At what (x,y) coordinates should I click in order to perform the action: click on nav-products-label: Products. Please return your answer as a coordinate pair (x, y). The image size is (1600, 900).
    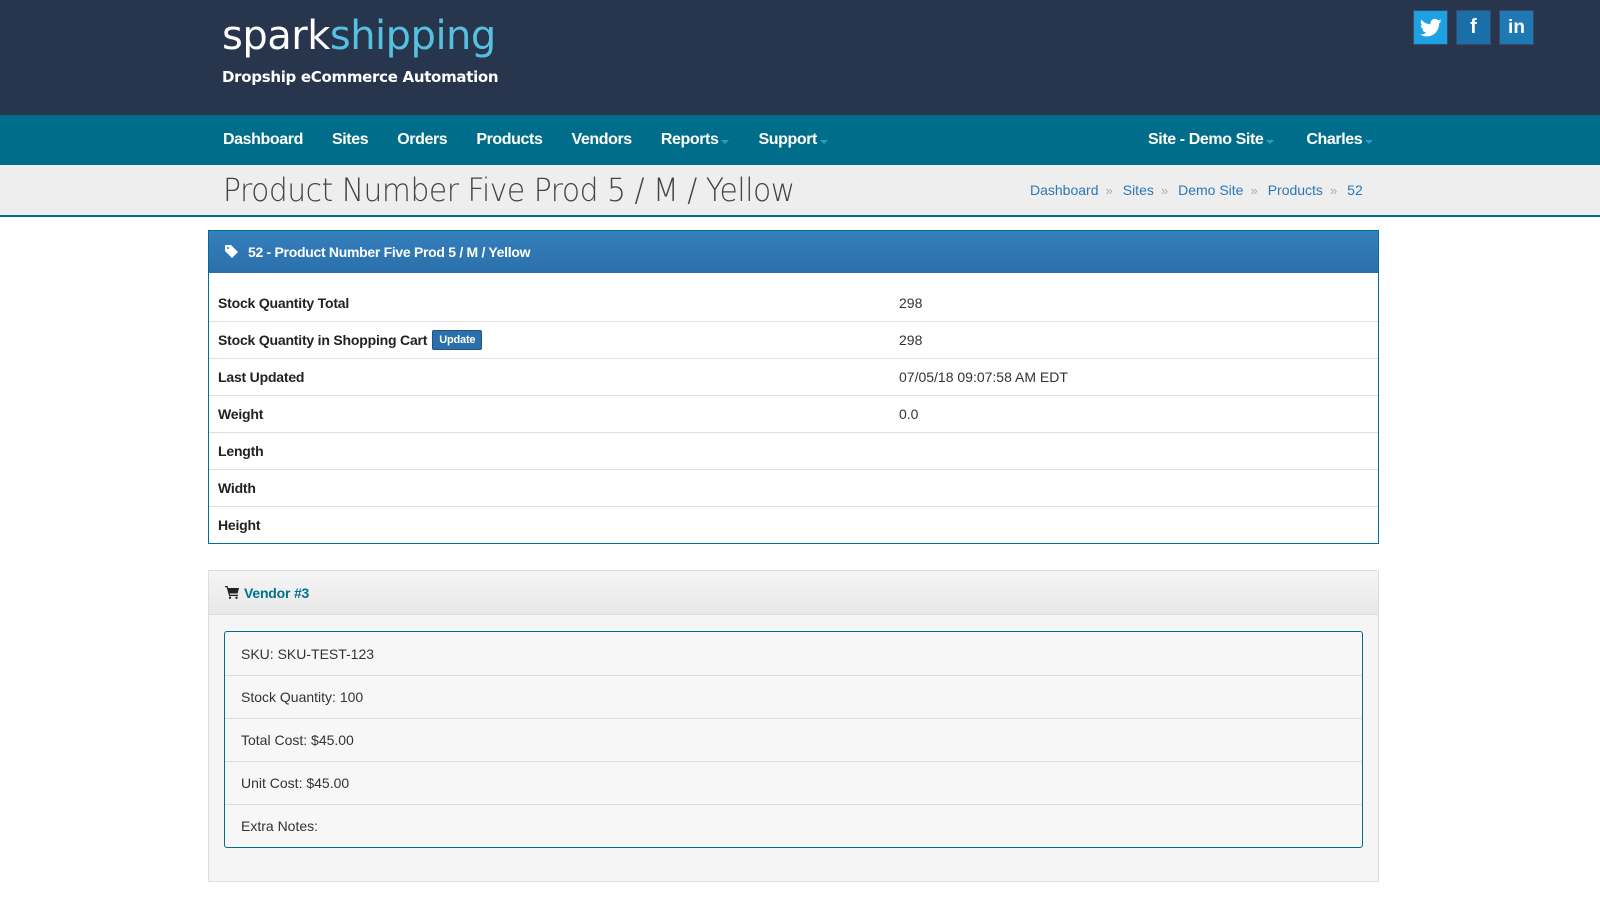
    Looking at the image, I should click on (509, 139).